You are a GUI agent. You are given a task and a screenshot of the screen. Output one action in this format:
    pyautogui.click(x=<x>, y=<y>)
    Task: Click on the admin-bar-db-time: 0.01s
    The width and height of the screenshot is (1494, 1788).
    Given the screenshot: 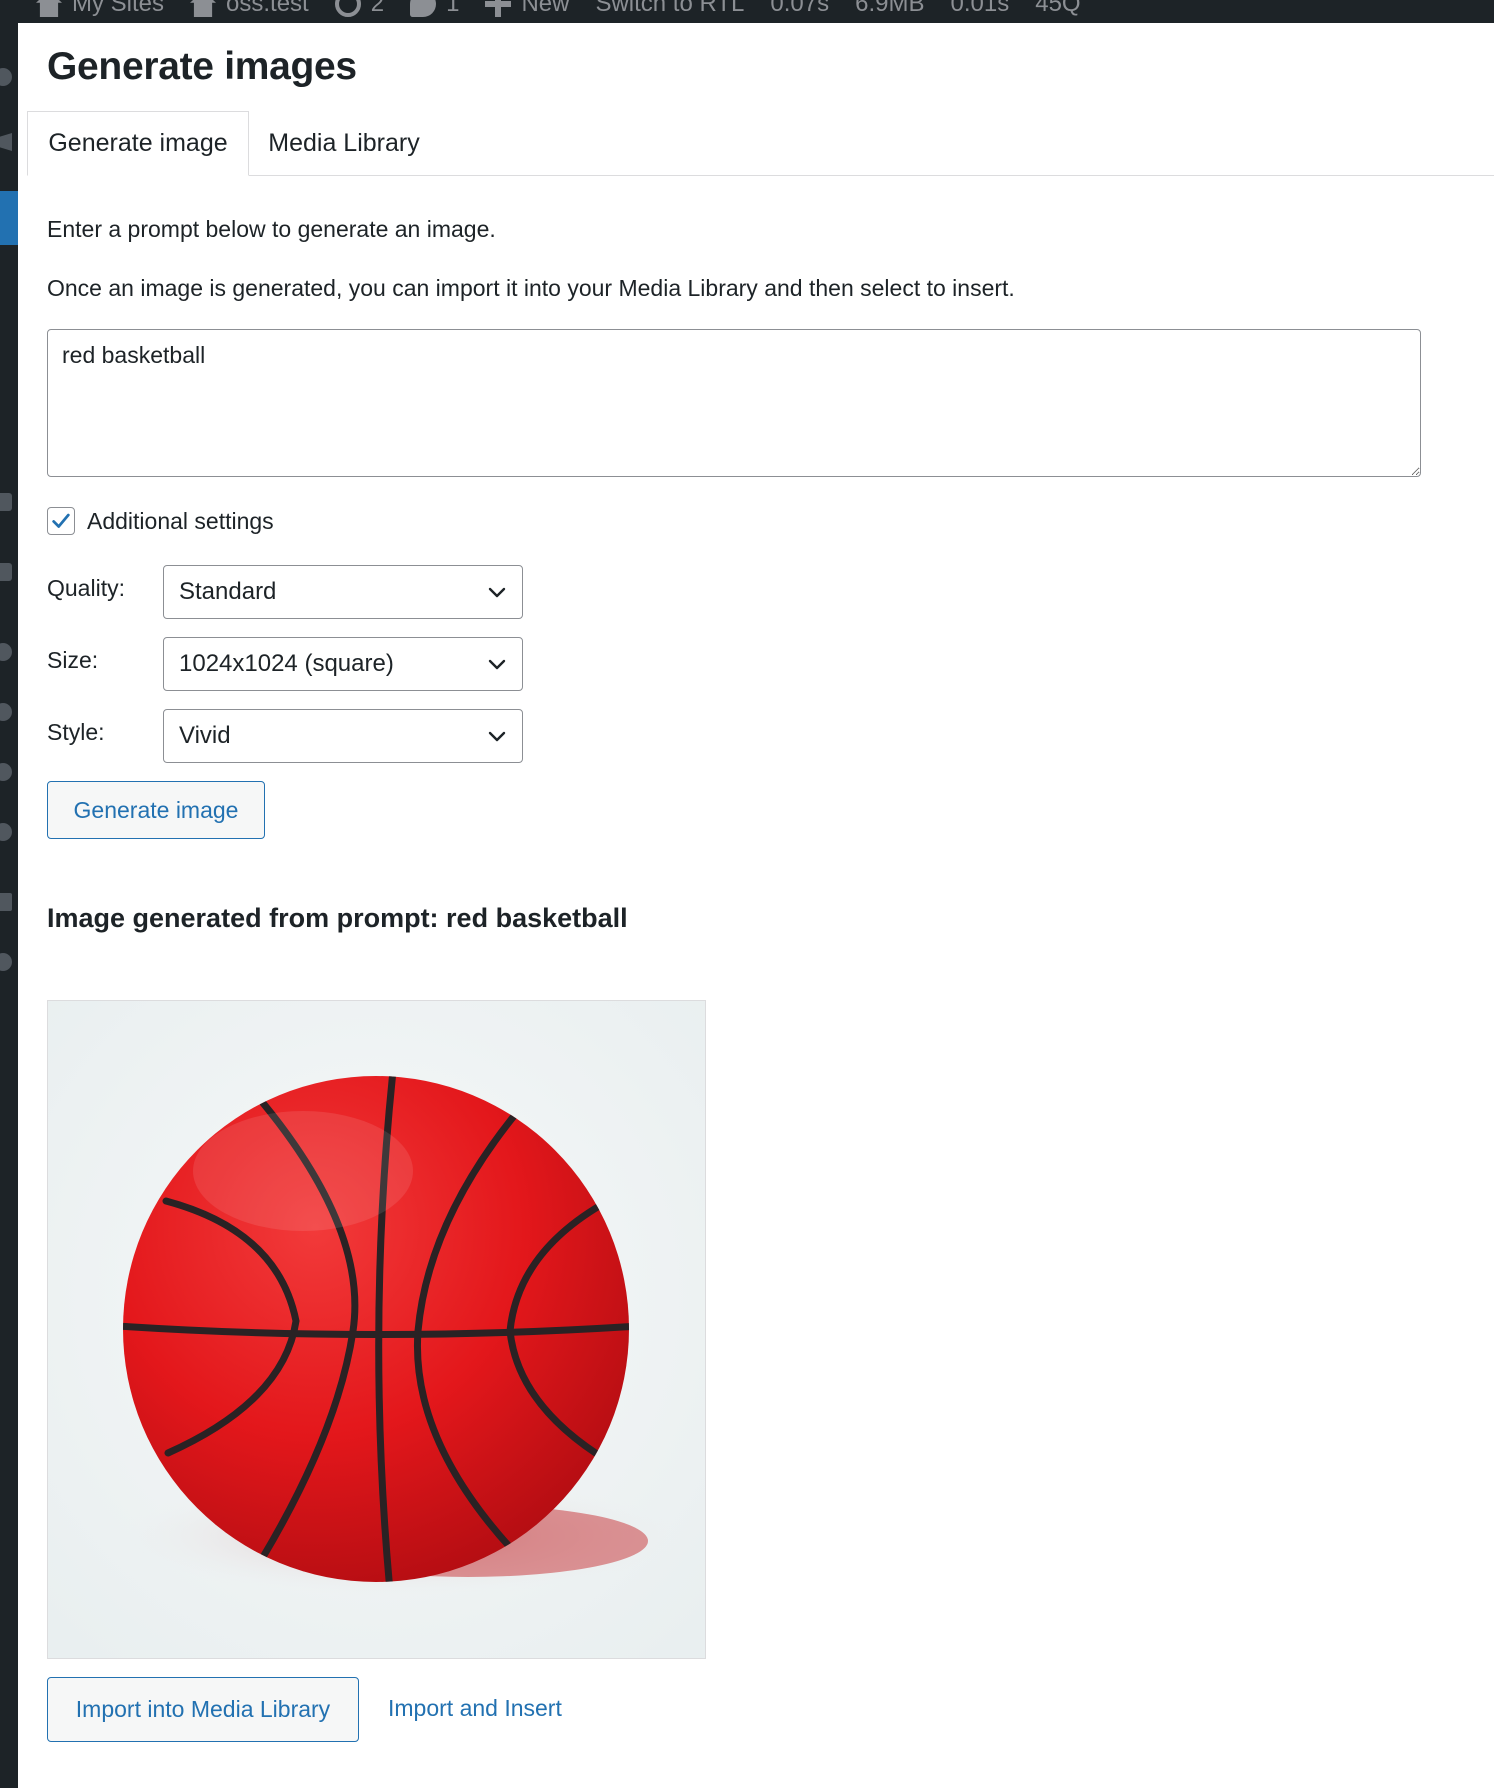 What is the action you would take?
    pyautogui.click(x=980, y=10)
    